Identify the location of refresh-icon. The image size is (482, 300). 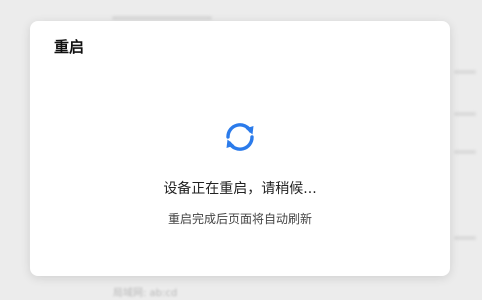
(240, 137).